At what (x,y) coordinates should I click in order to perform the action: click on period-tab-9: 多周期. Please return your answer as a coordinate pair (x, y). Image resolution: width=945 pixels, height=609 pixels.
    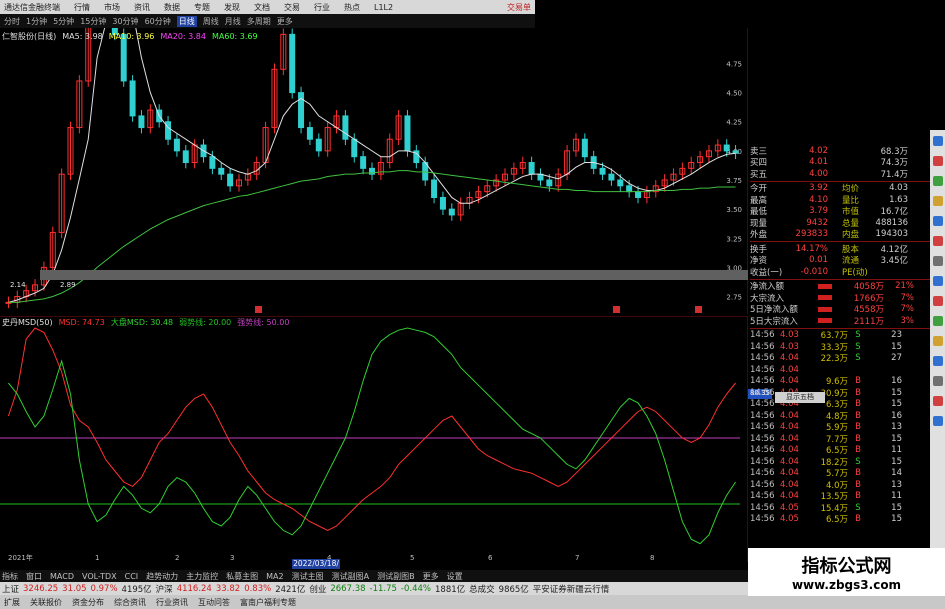
    Looking at the image, I should click on (259, 21).